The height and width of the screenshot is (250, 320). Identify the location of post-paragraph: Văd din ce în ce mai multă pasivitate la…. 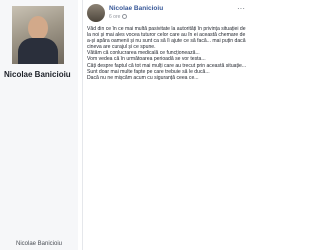
(166, 38).